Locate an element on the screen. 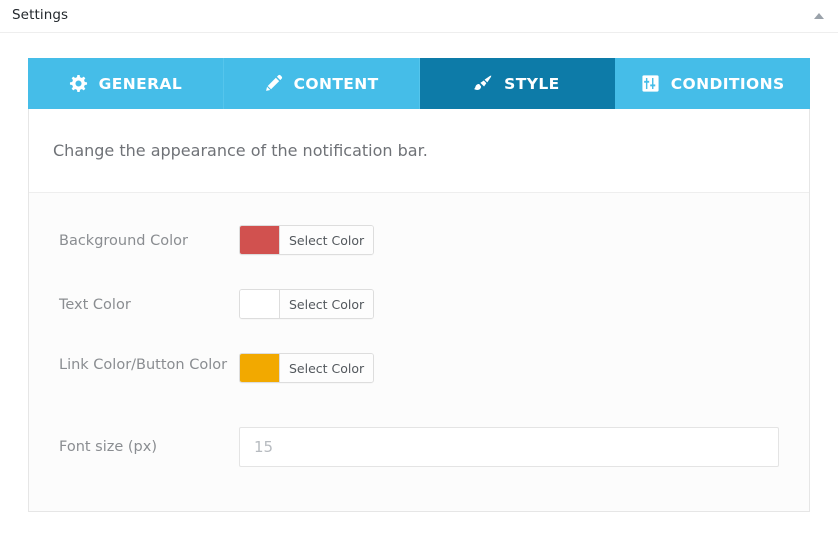 The image size is (838, 542). color-swatch-link-button-color is located at coordinates (260, 368).